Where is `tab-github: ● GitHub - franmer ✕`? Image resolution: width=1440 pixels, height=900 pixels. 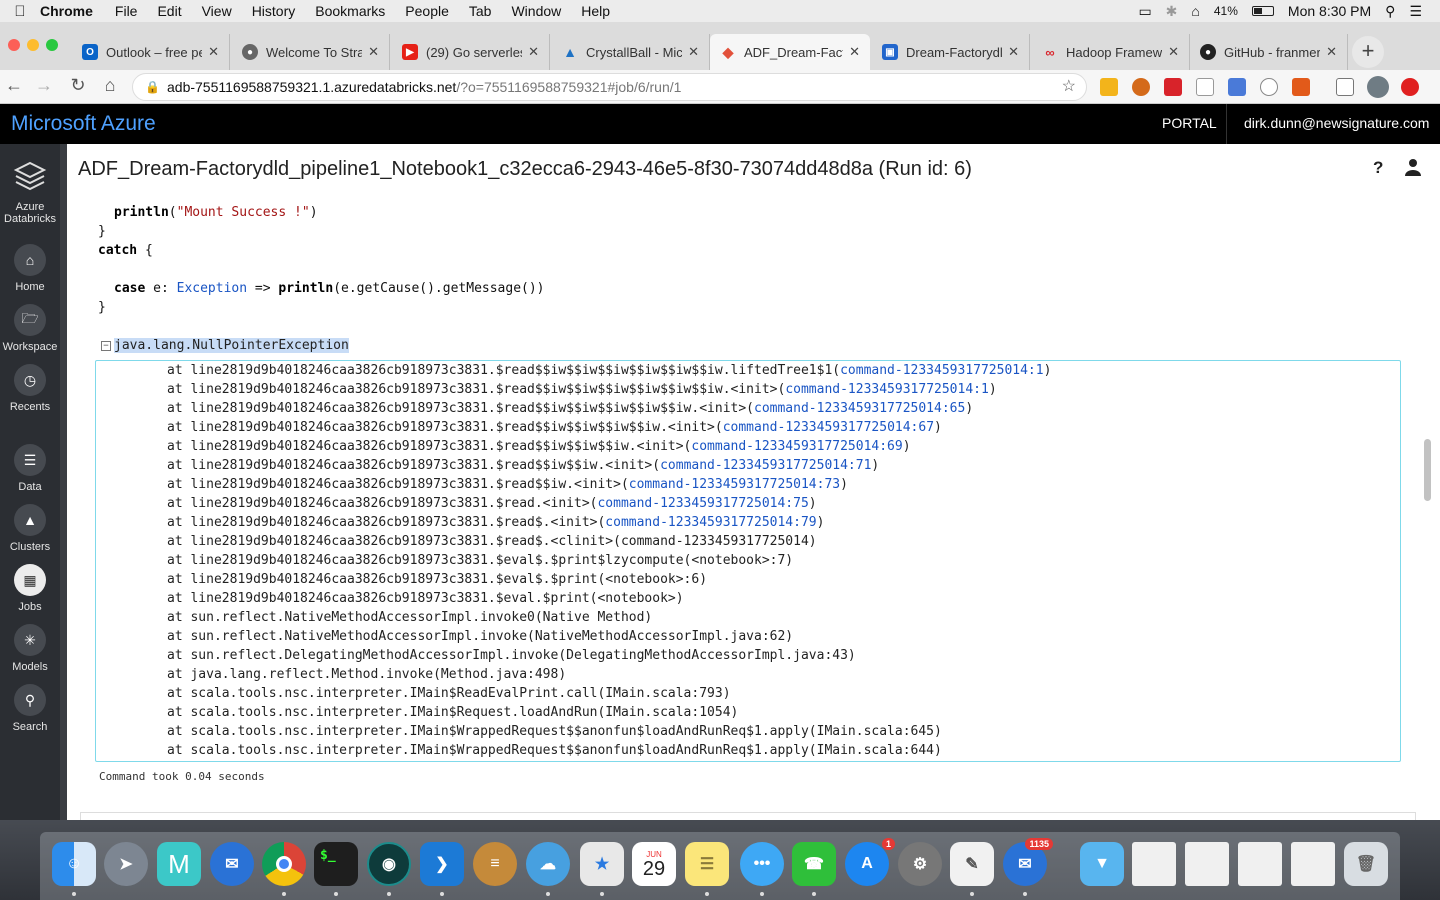
tab-github: ● GitHub - franmer ✕ is located at coordinates (1269, 52).